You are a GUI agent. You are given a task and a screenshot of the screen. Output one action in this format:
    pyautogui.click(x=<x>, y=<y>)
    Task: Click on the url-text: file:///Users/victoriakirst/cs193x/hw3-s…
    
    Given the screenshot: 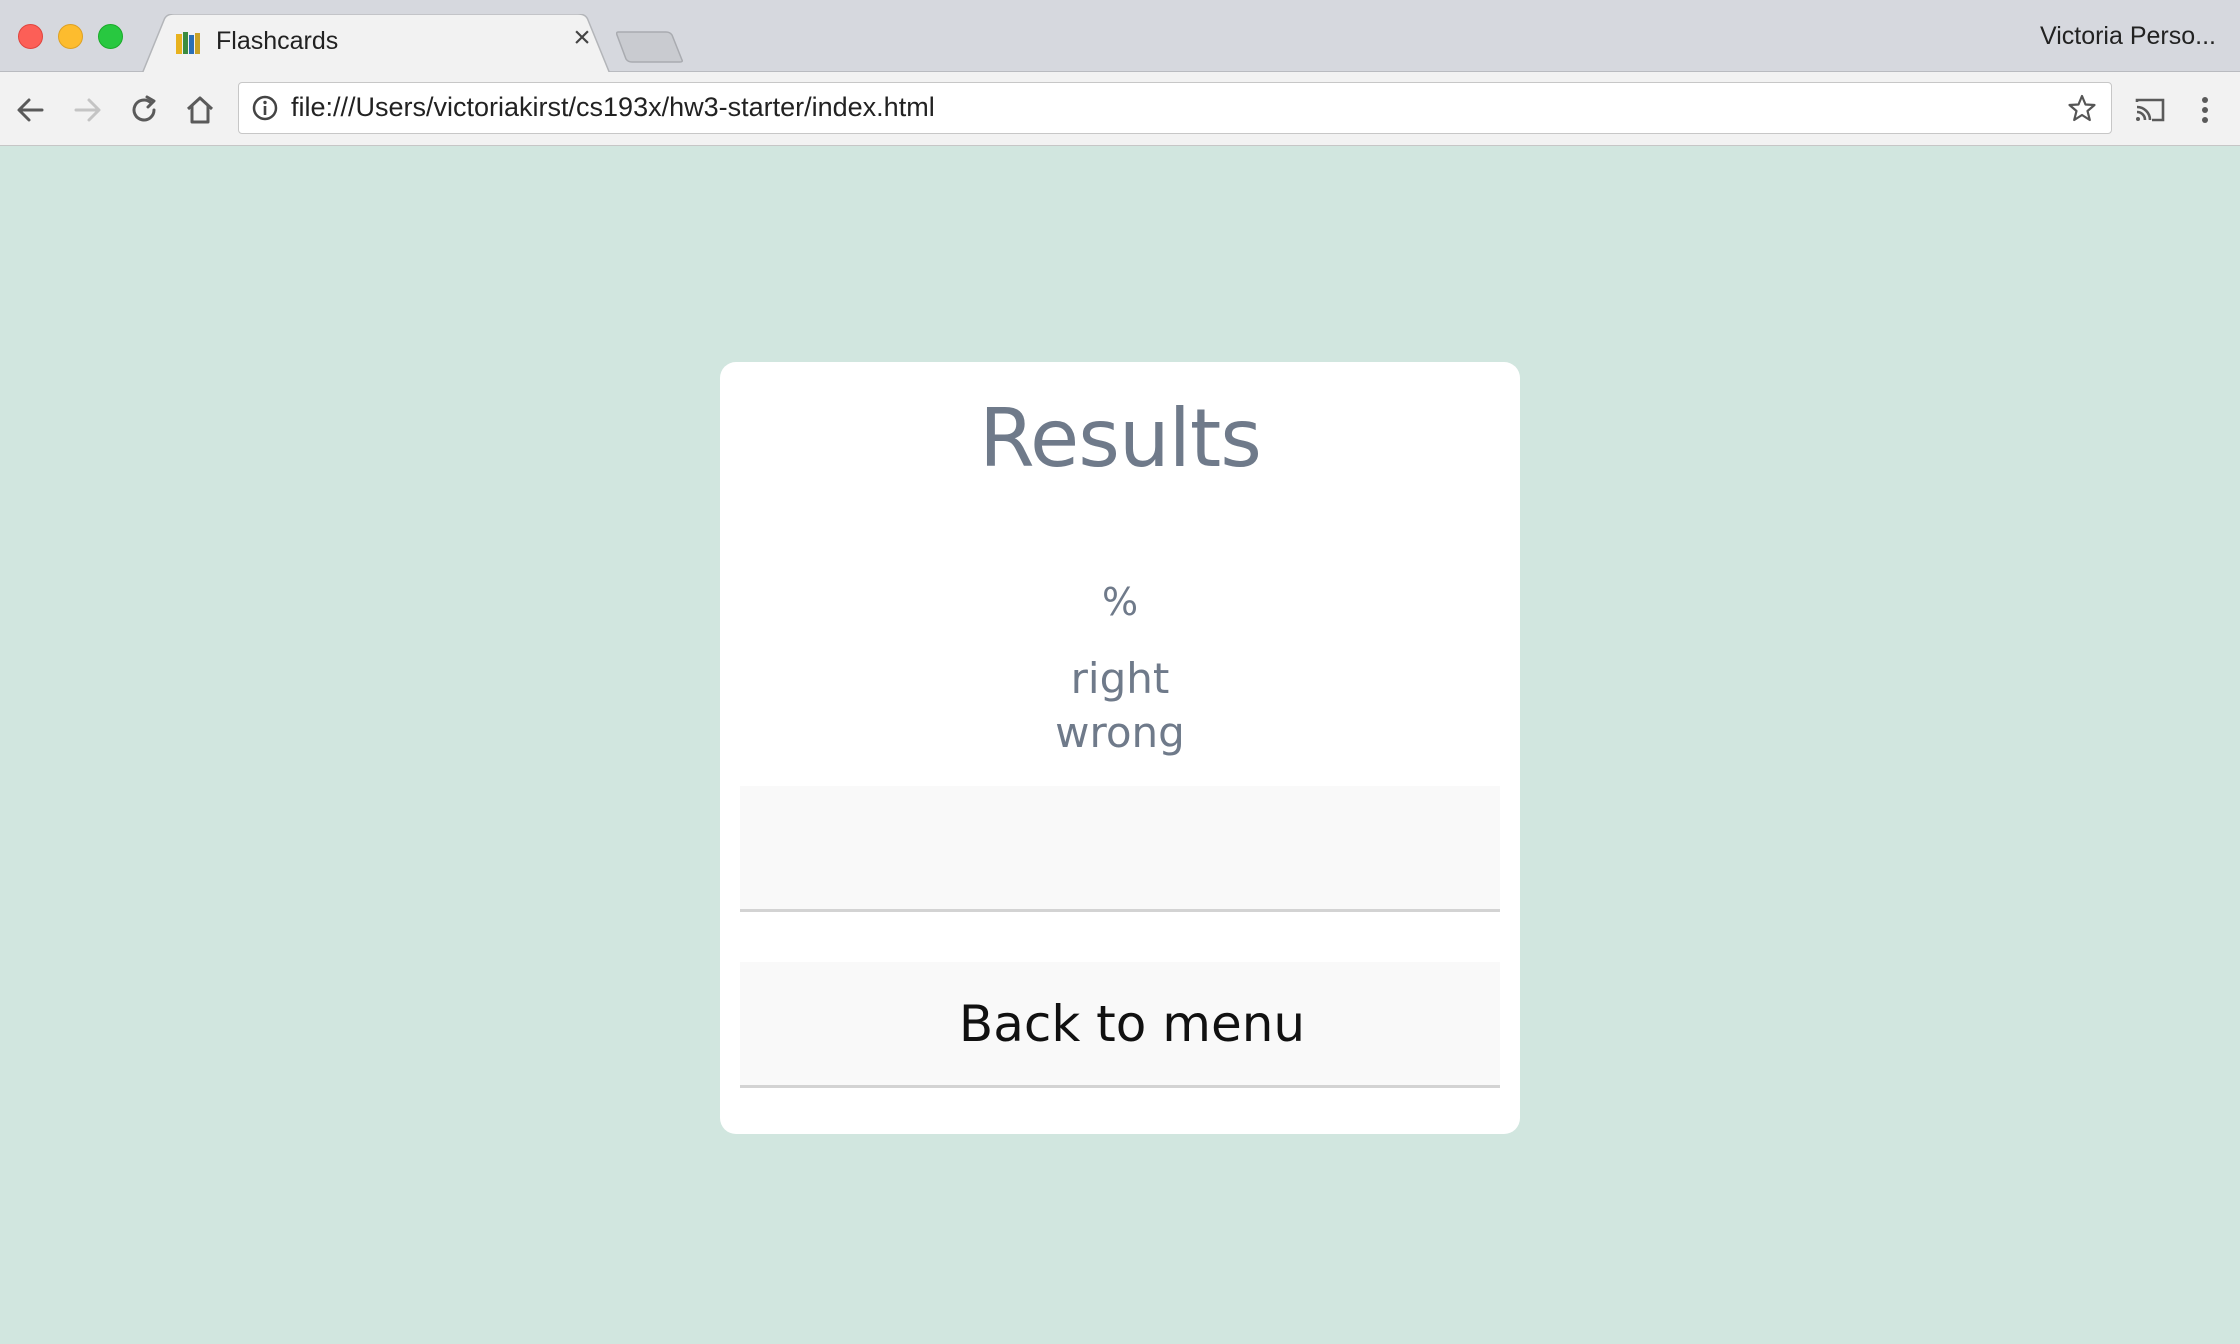 What is the action you would take?
    pyautogui.click(x=613, y=107)
    